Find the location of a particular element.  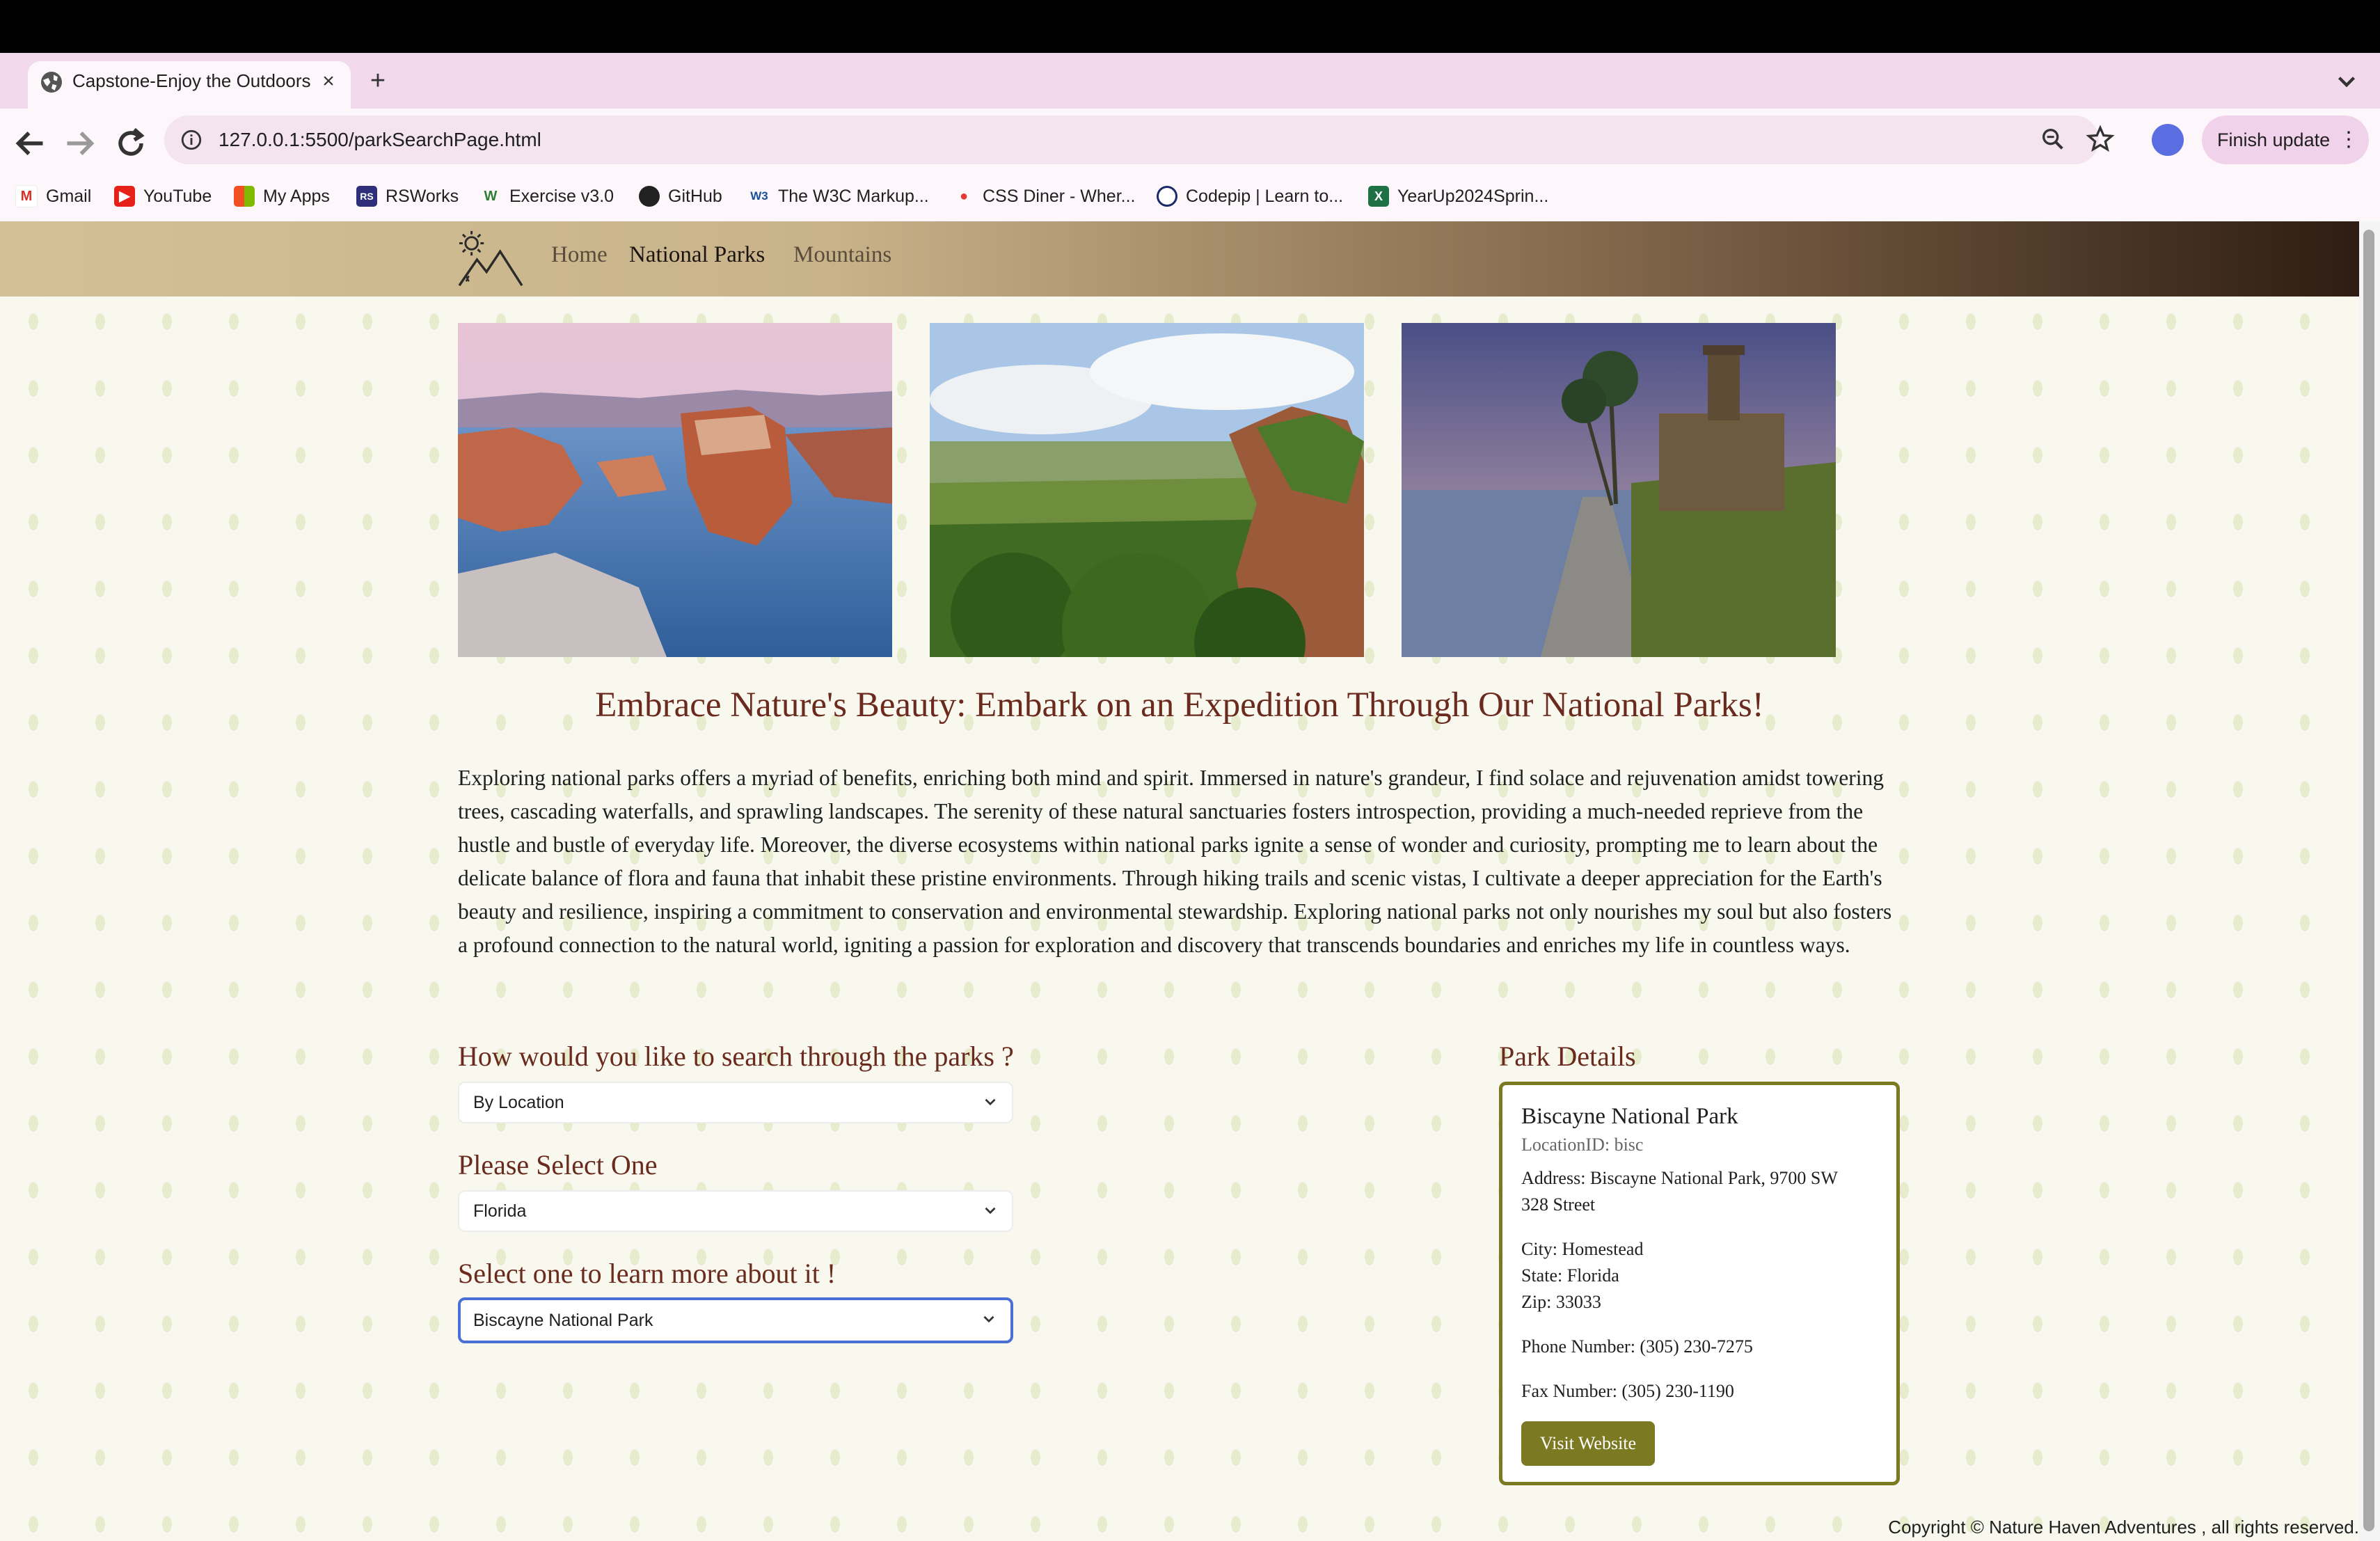

gmail-icon: M is located at coordinates (26, 196).